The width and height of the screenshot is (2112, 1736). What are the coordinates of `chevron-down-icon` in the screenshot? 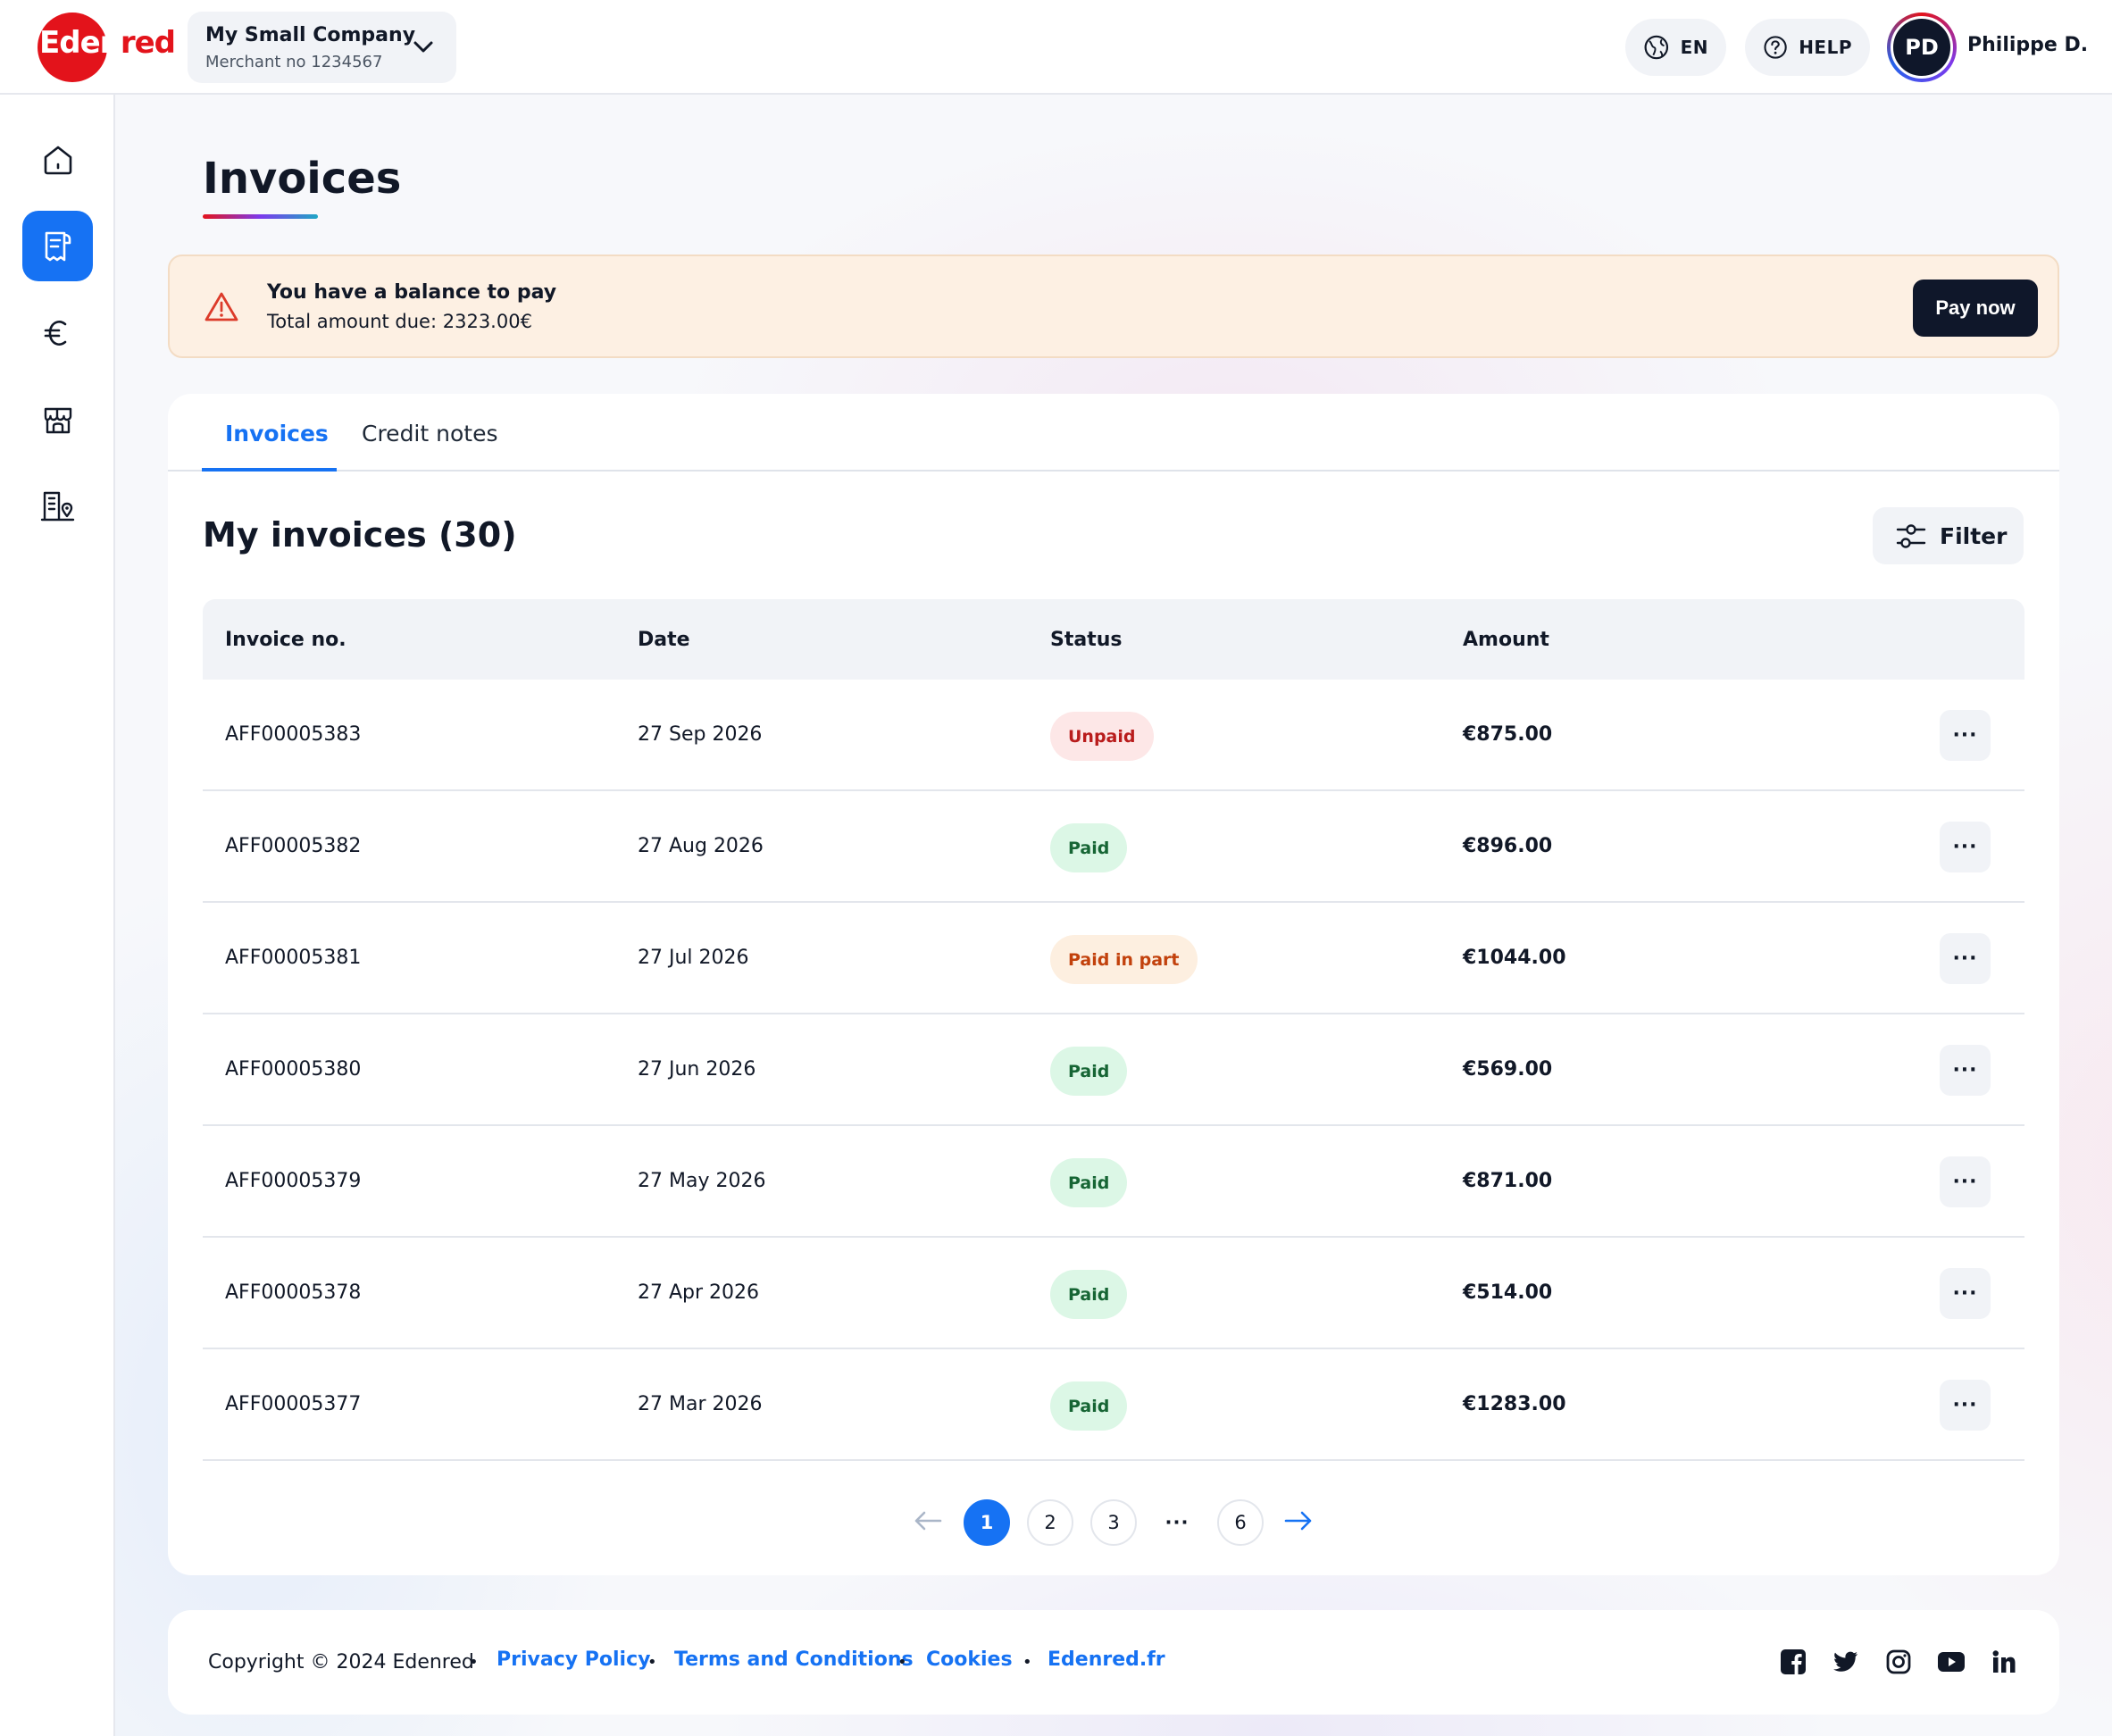 It's located at (423, 47).